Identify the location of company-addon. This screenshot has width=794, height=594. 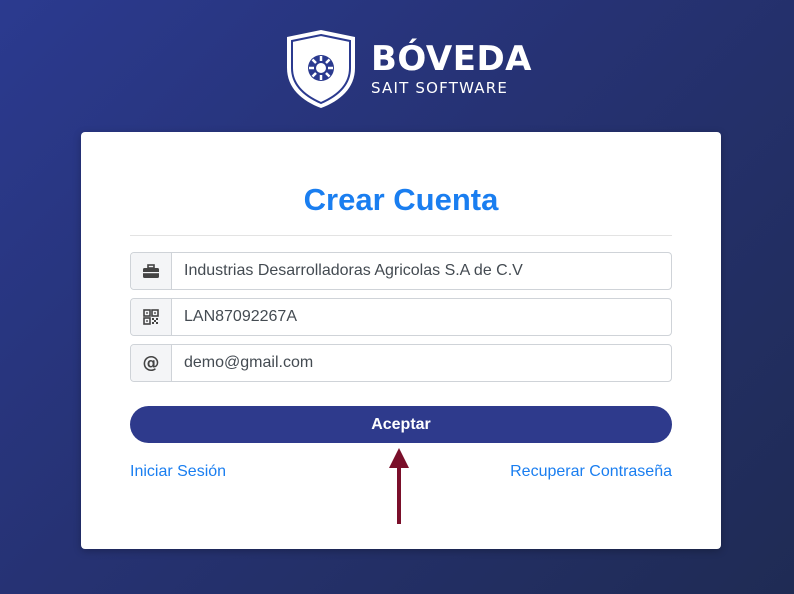
(151, 271).